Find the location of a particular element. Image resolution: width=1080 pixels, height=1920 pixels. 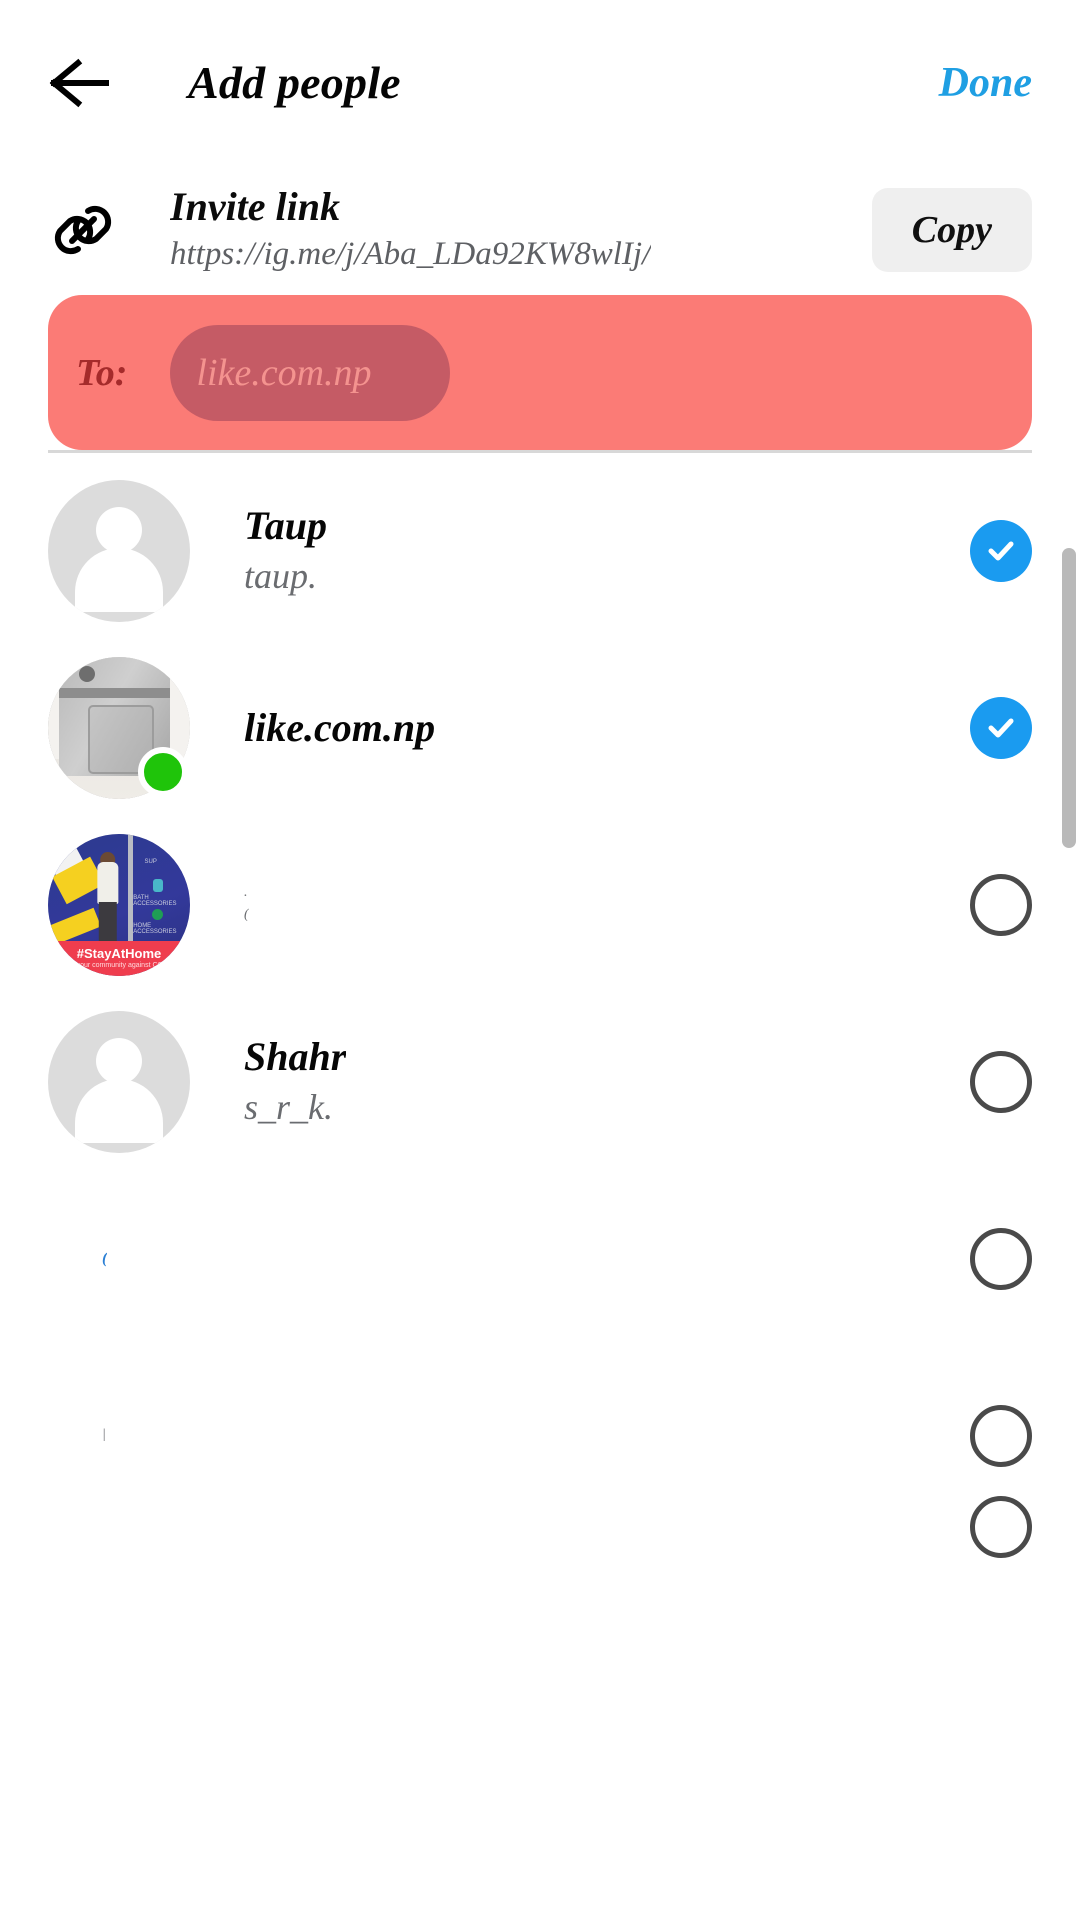

scrollbar is located at coordinates (1069, 698).